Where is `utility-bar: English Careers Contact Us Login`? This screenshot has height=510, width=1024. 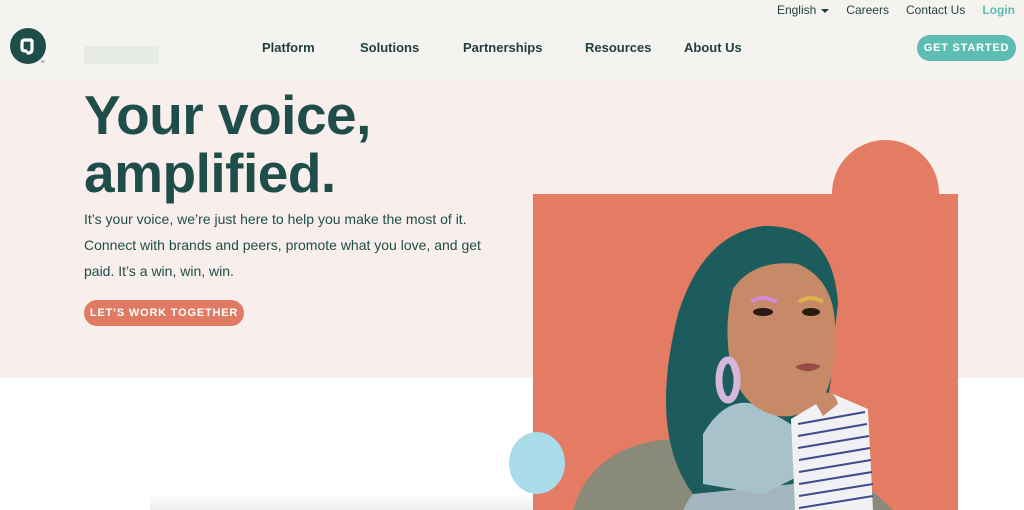 utility-bar: English Careers Contact Us Login is located at coordinates (896, 10).